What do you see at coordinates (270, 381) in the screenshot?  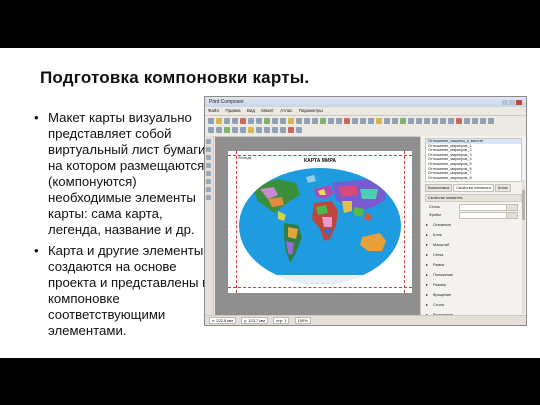 I see `slide-bottom-bar` at bounding box center [270, 381].